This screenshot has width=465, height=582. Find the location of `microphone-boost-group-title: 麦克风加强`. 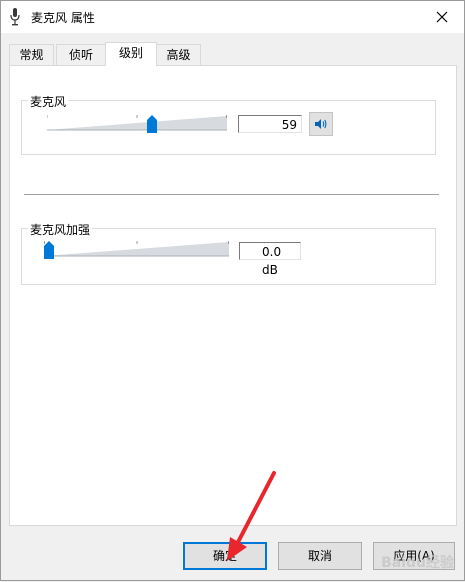

microphone-boost-group-title: 麦克风加强 is located at coordinates (60, 229).